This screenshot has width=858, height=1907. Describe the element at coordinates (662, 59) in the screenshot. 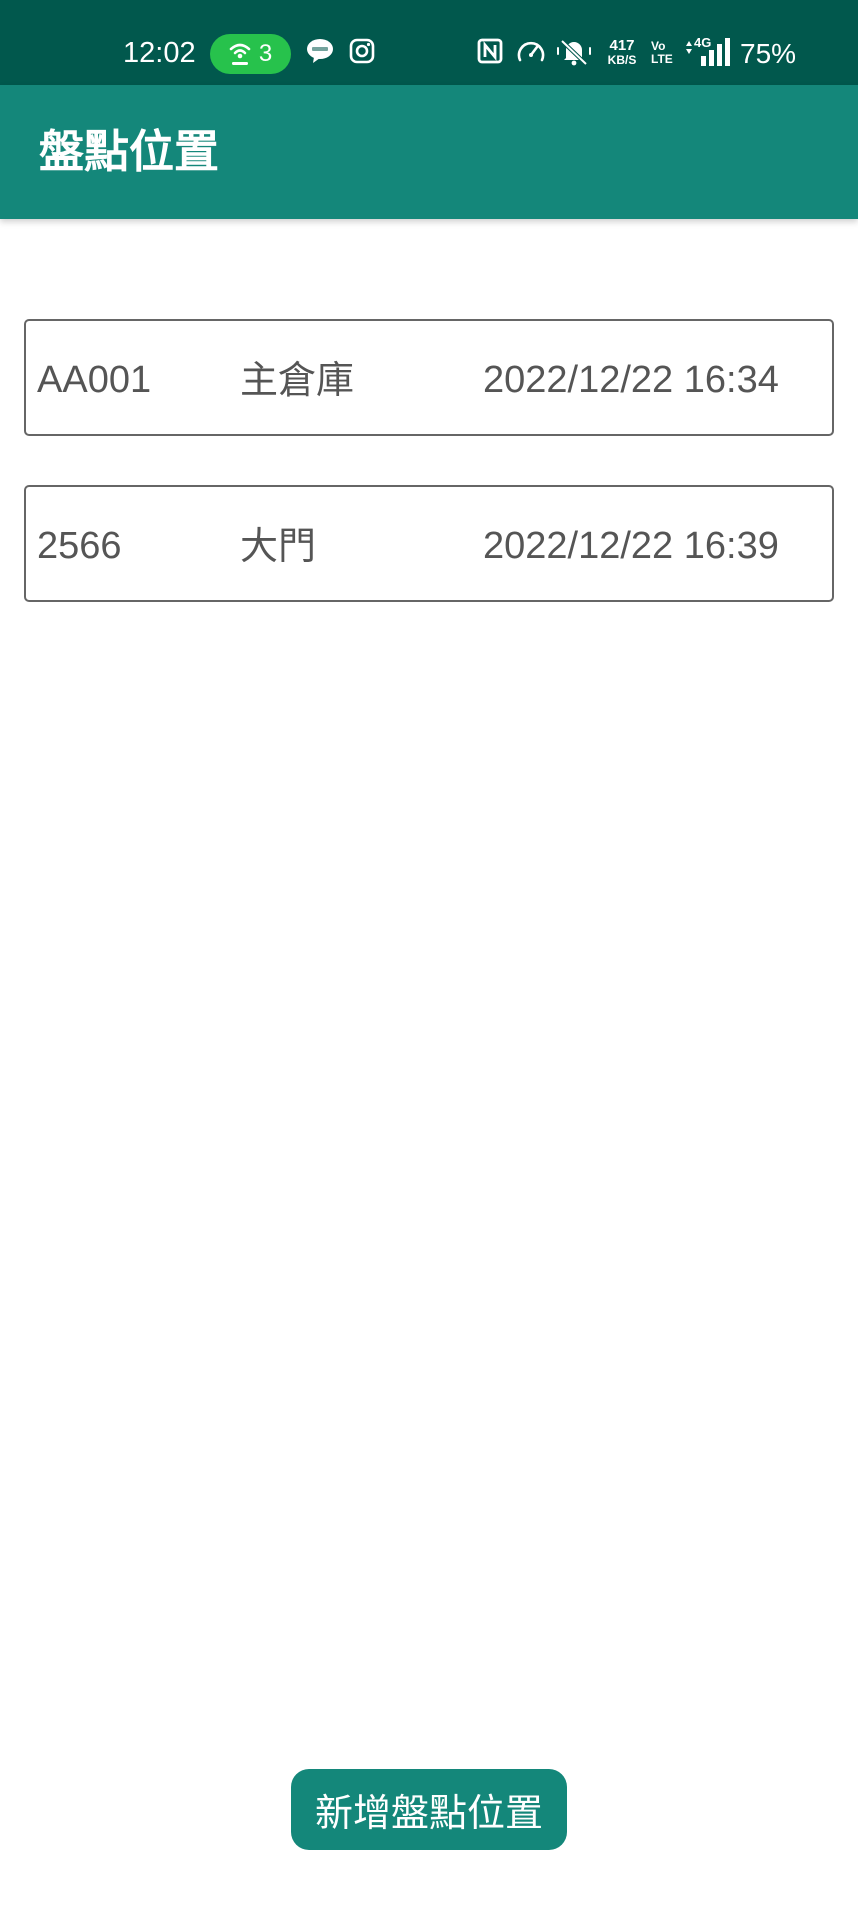

I see `volte-line2: LTE` at that location.